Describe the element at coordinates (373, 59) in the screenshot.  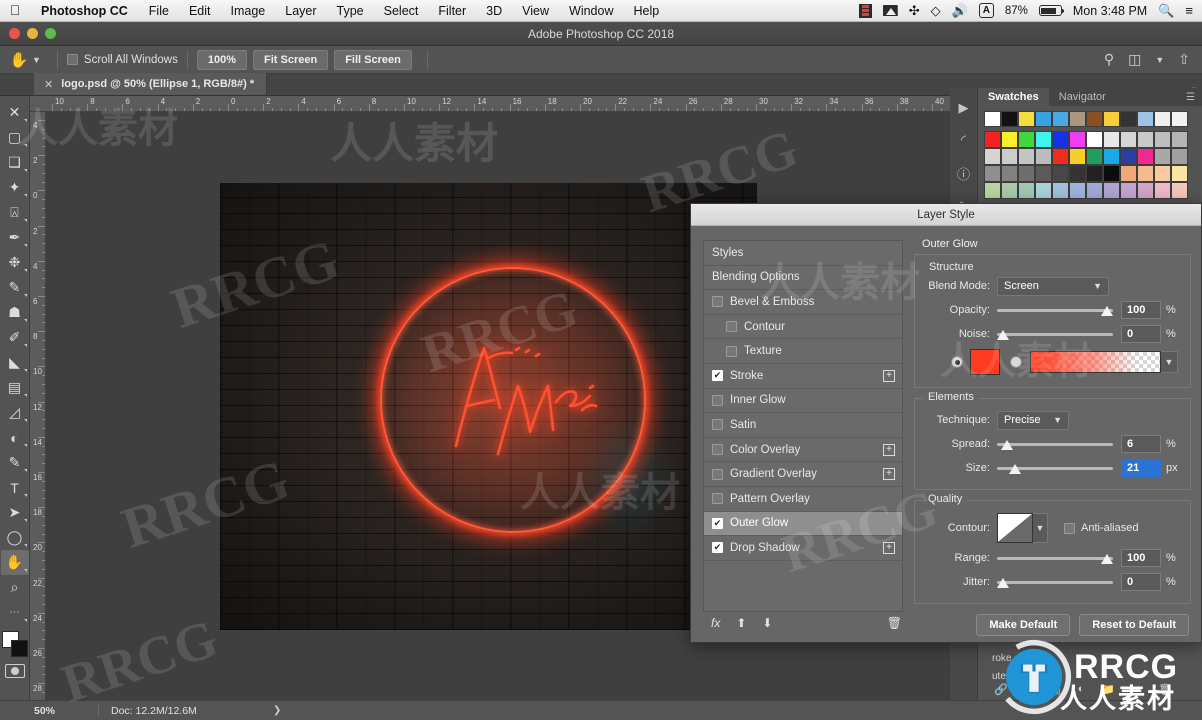
I see `fill-screen-button: Fill Screen` at that location.